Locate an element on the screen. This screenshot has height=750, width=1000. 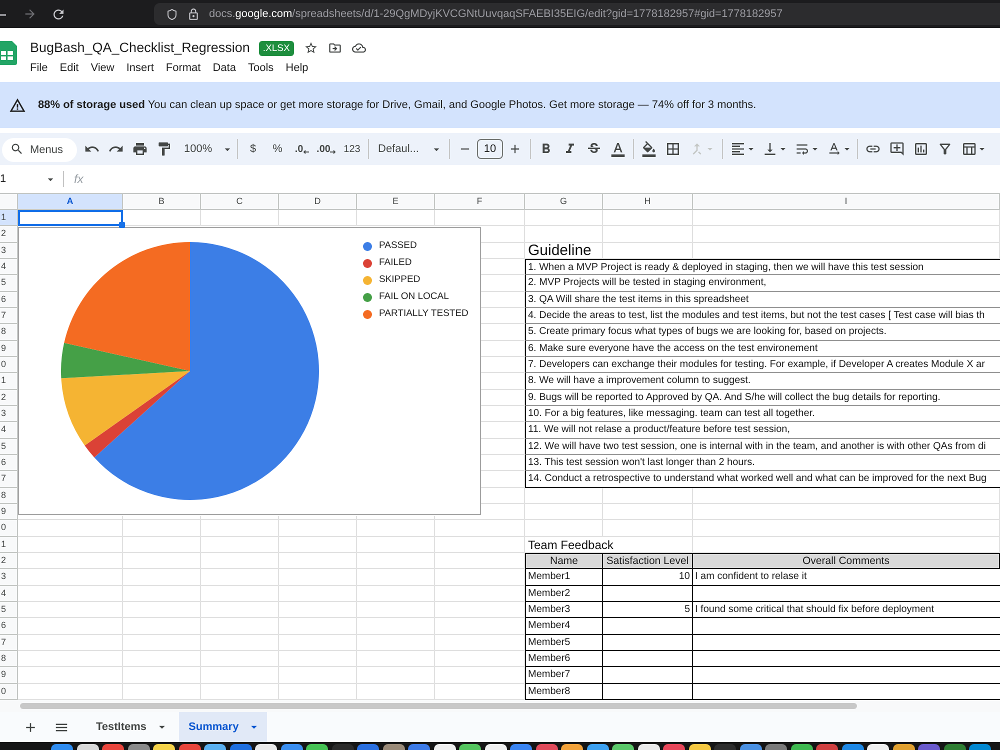
row-header: 1 is located at coordinates (9, 544).